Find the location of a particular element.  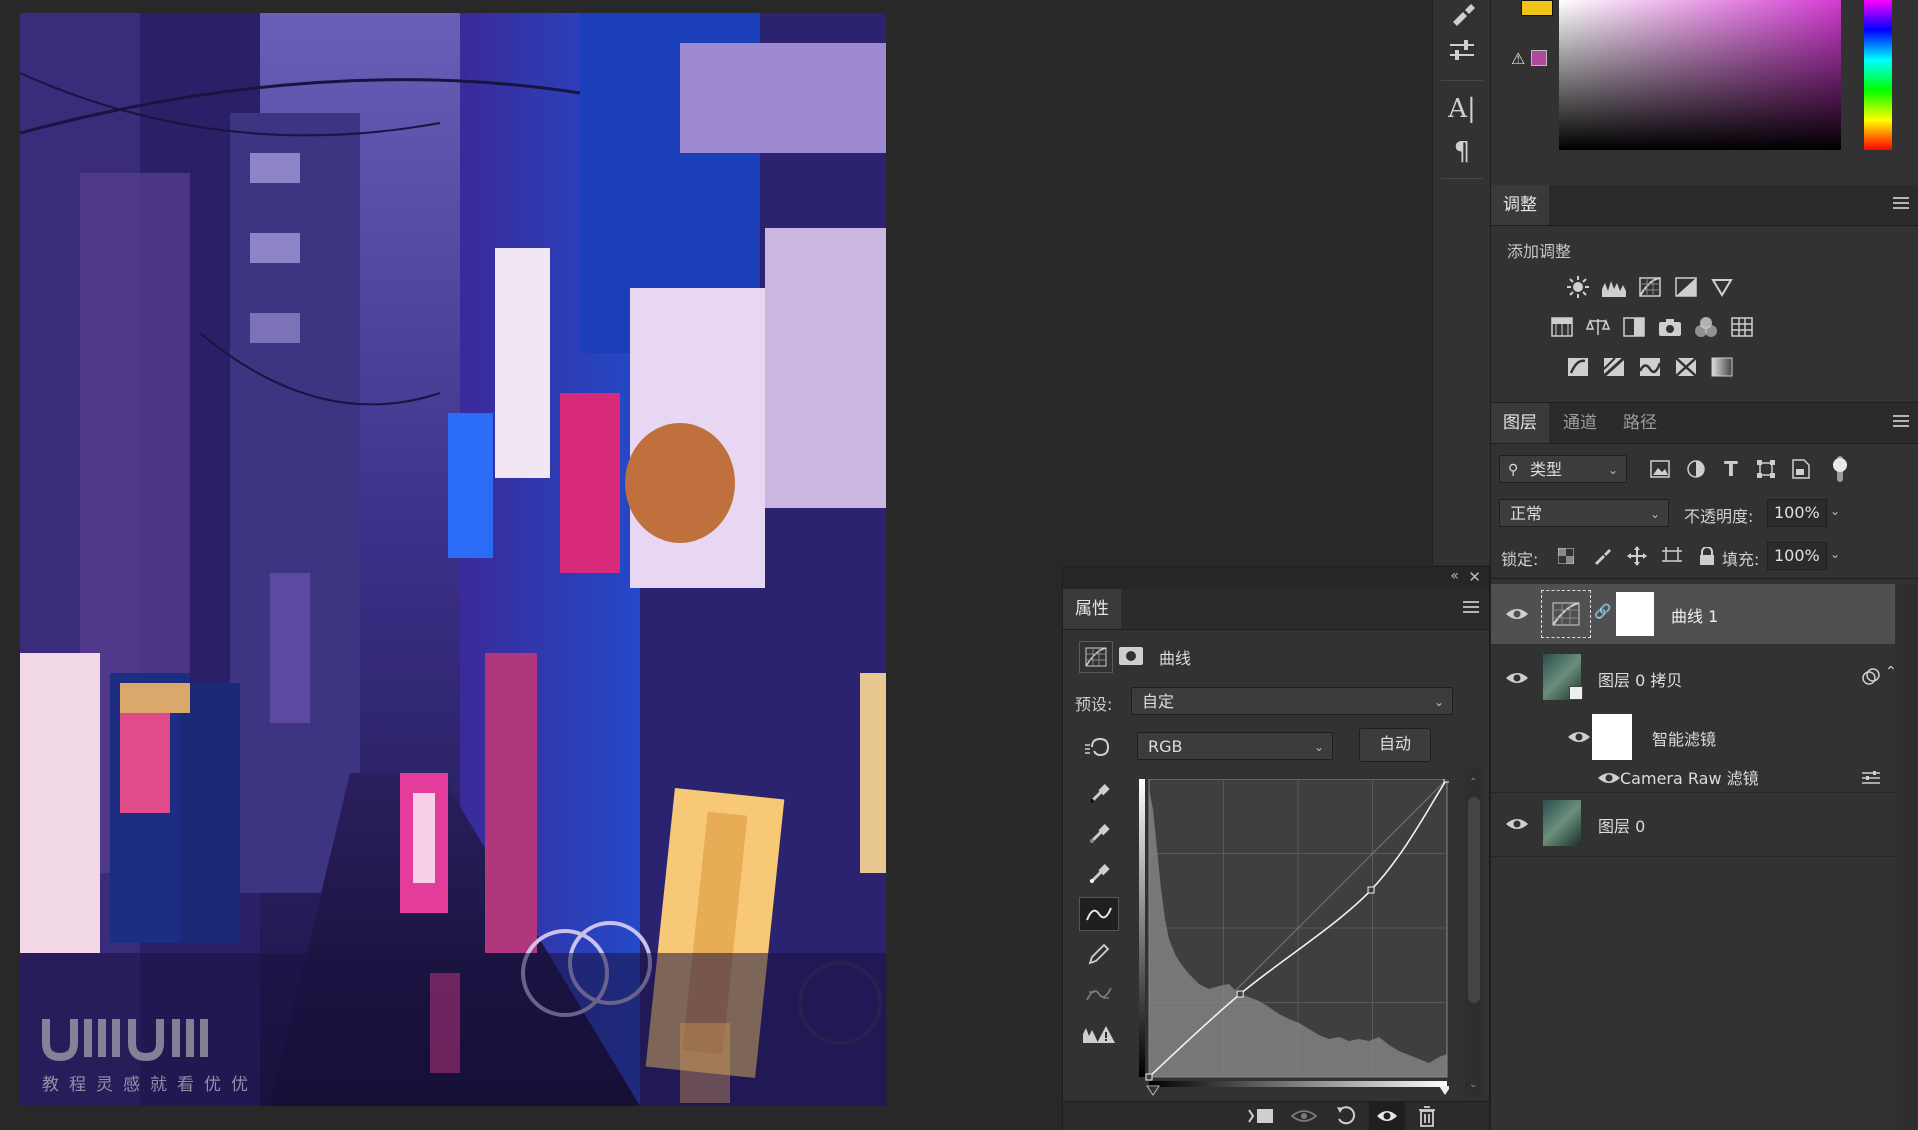

black-white-icon is located at coordinates (1634, 327).